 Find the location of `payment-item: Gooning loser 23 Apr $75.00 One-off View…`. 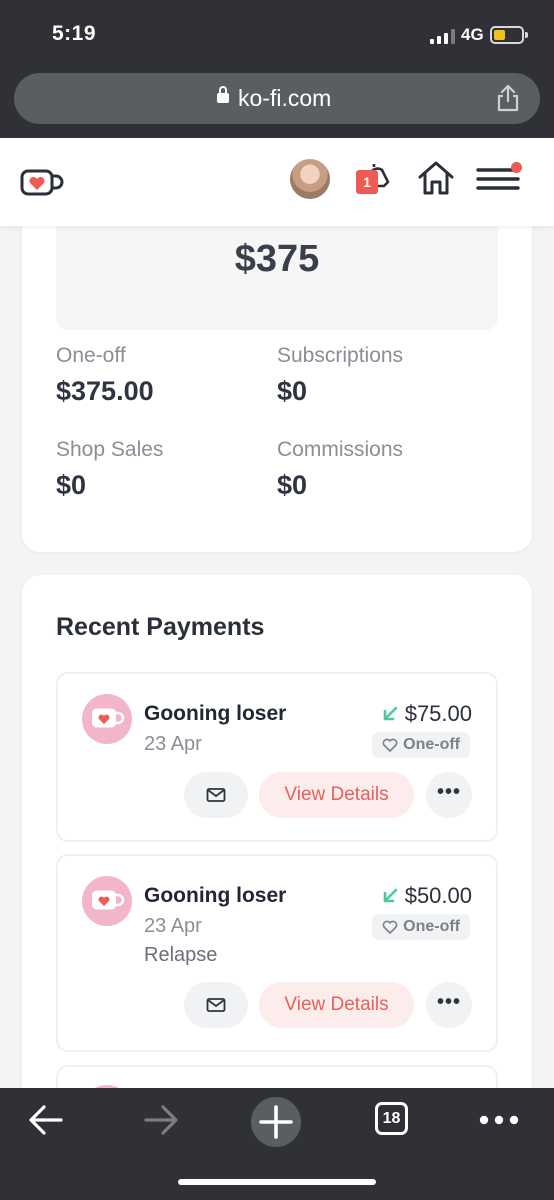

payment-item: Gooning loser 23 Apr $75.00 One-off View… is located at coordinates (277, 757).